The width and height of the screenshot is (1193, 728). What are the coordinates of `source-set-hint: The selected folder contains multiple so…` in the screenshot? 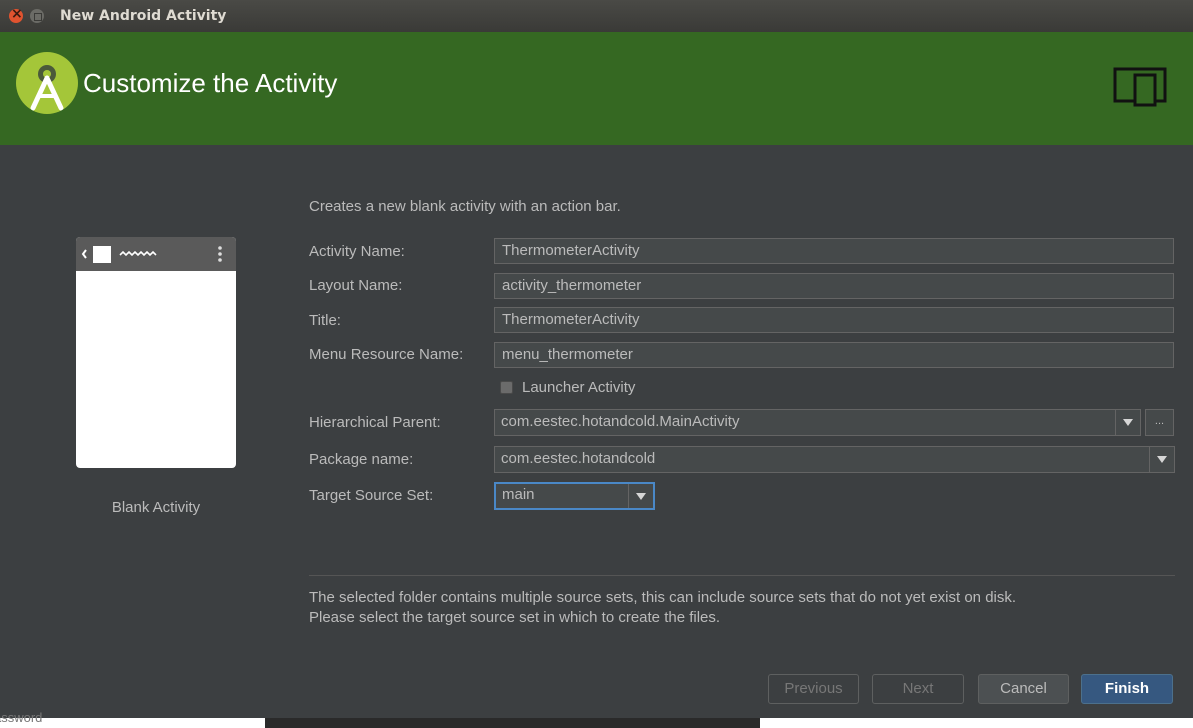 It's located at (662, 608).